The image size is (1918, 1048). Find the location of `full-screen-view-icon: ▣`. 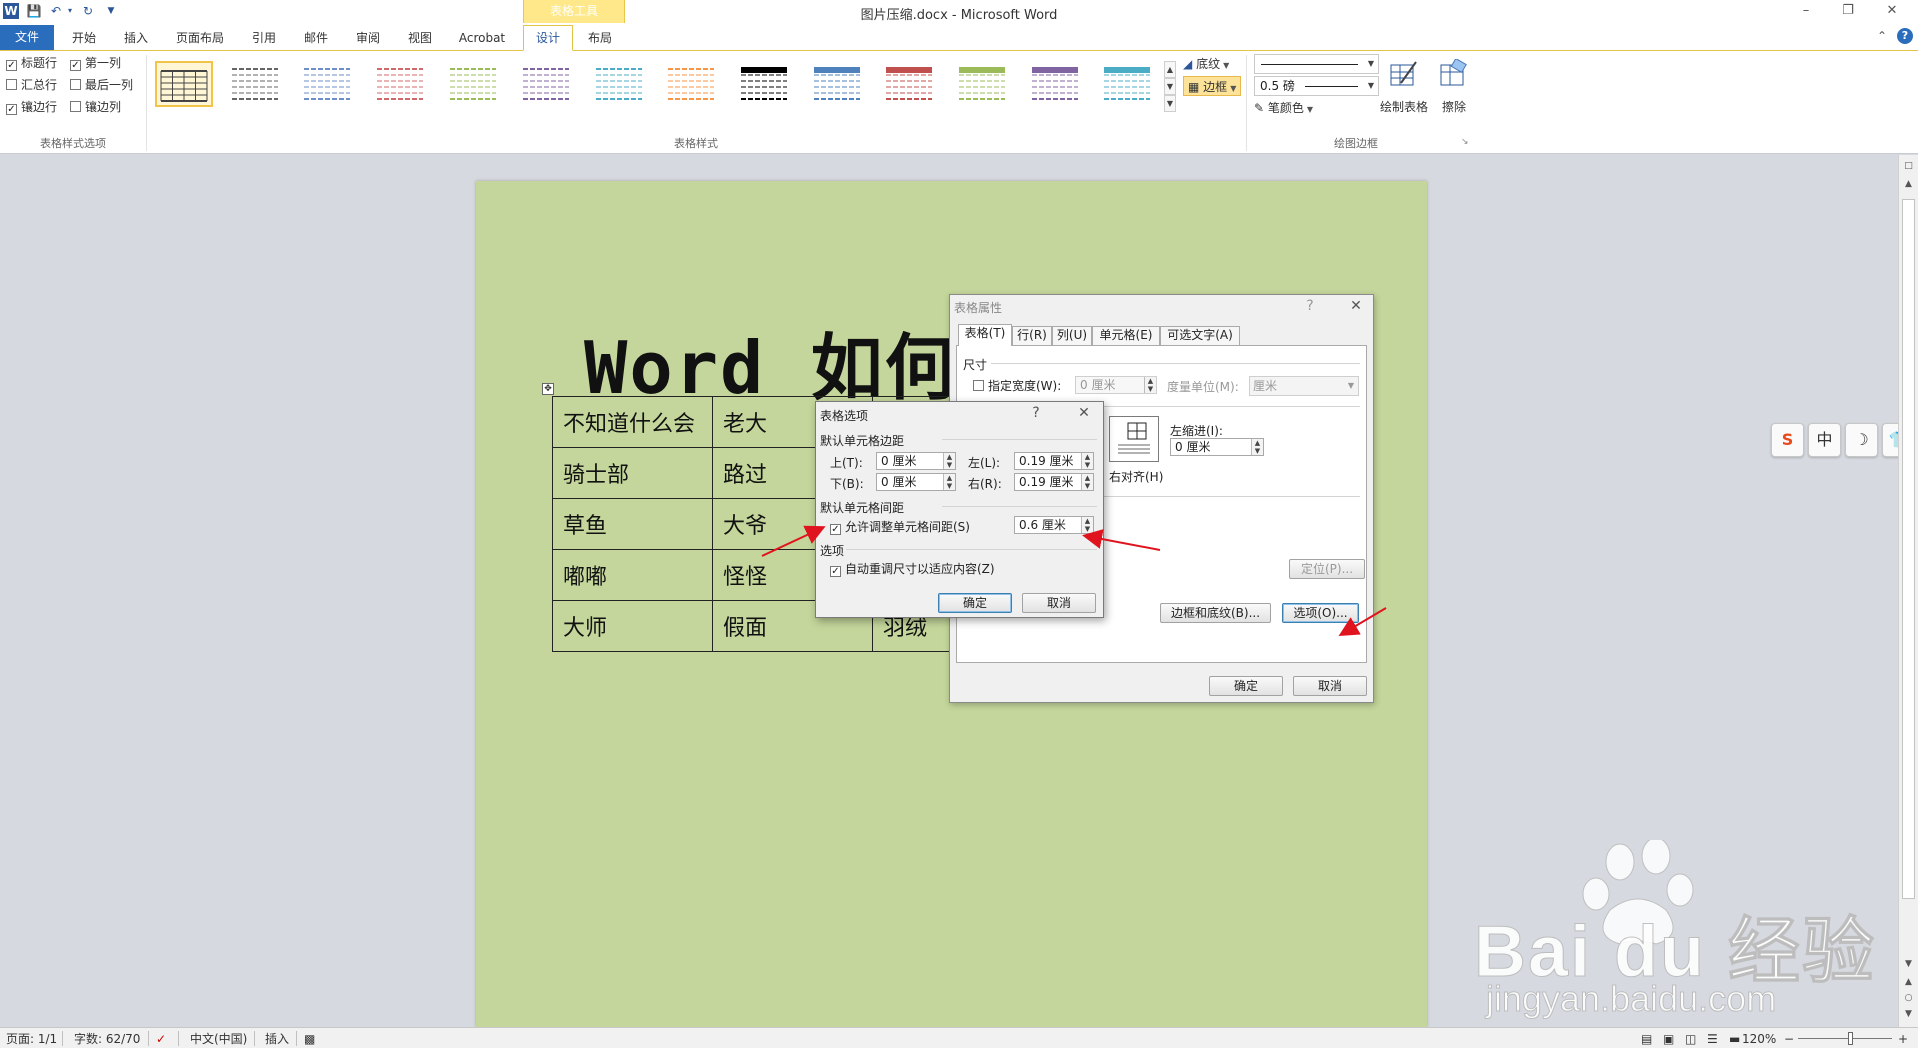

full-screen-view-icon: ▣ is located at coordinates (1668, 1039).